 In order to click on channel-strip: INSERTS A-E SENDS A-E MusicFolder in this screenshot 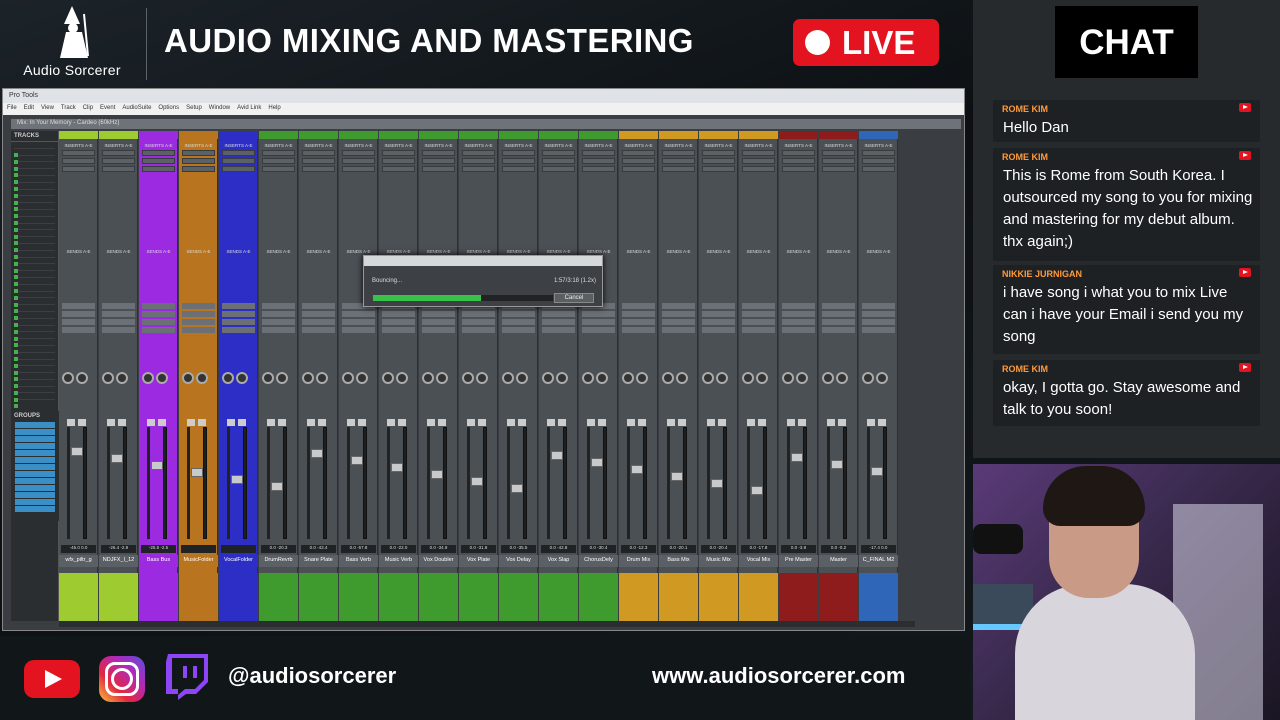, I will do `click(198, 376)`.